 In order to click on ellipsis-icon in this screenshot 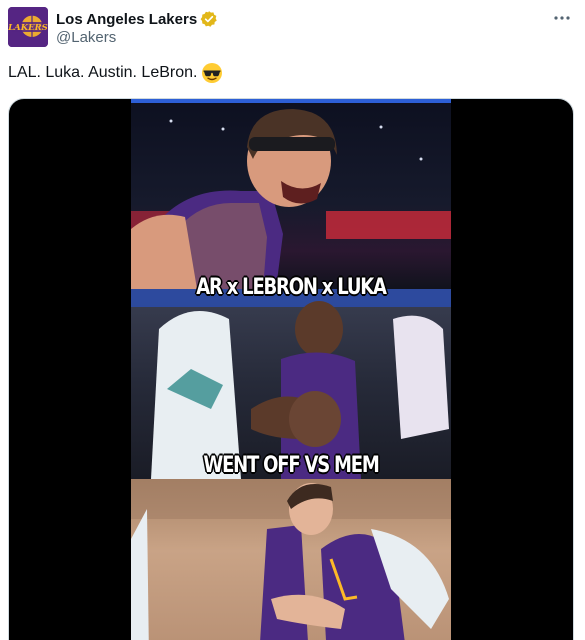, I will do `click(562, 18)`.